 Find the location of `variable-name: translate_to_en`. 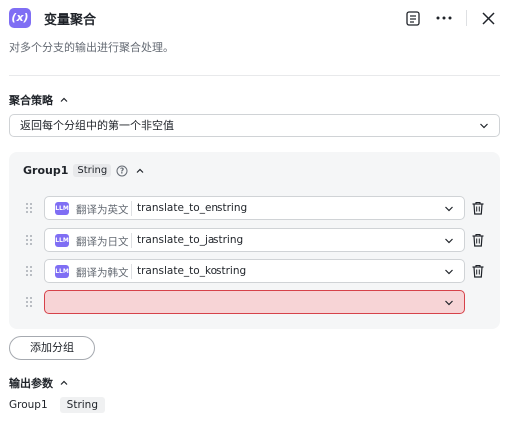

variable-name: translate_to_en is located at coordinates (178, 208).